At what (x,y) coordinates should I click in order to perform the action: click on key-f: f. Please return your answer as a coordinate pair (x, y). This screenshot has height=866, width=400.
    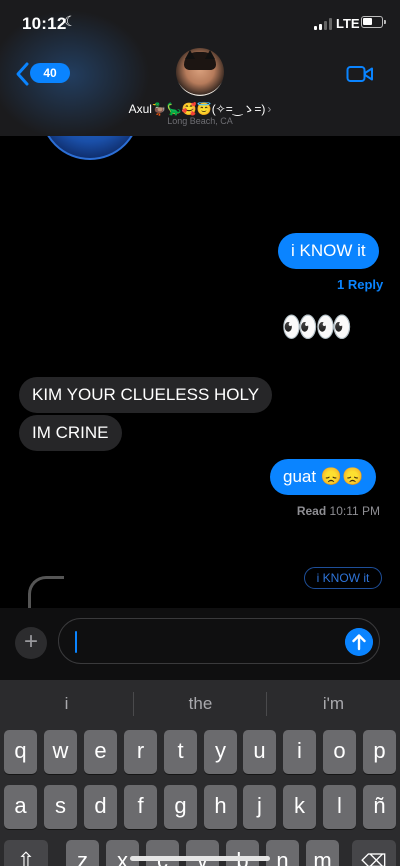
    Looking at the image, I should click on (140, 807).